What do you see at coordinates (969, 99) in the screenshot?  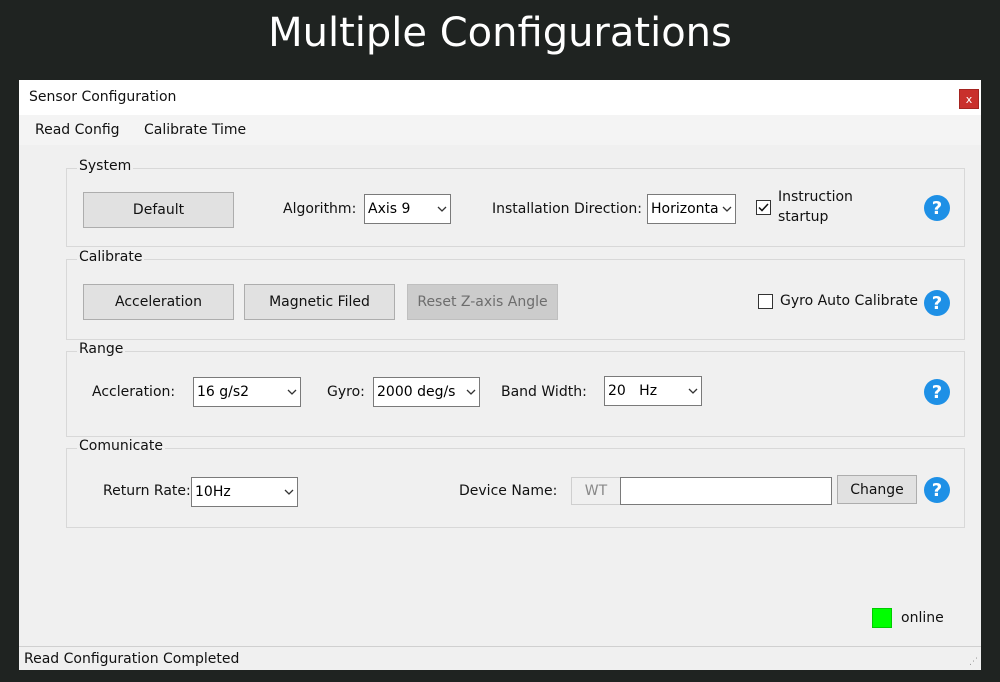 I see `close-button: x` at bounding box center [969, 99].